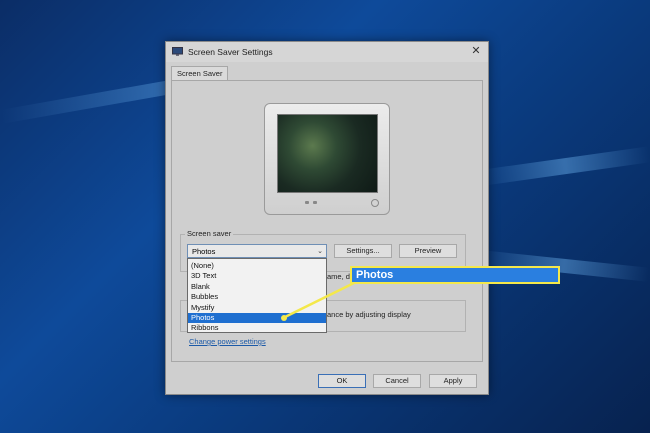 Image resolution: width=650 pixels, height=433 pixels. What do you see at coordinates (320, 251) in the screenshot?
I see `chevron-down-icon: ⌄` at bounding box center [320, 251].